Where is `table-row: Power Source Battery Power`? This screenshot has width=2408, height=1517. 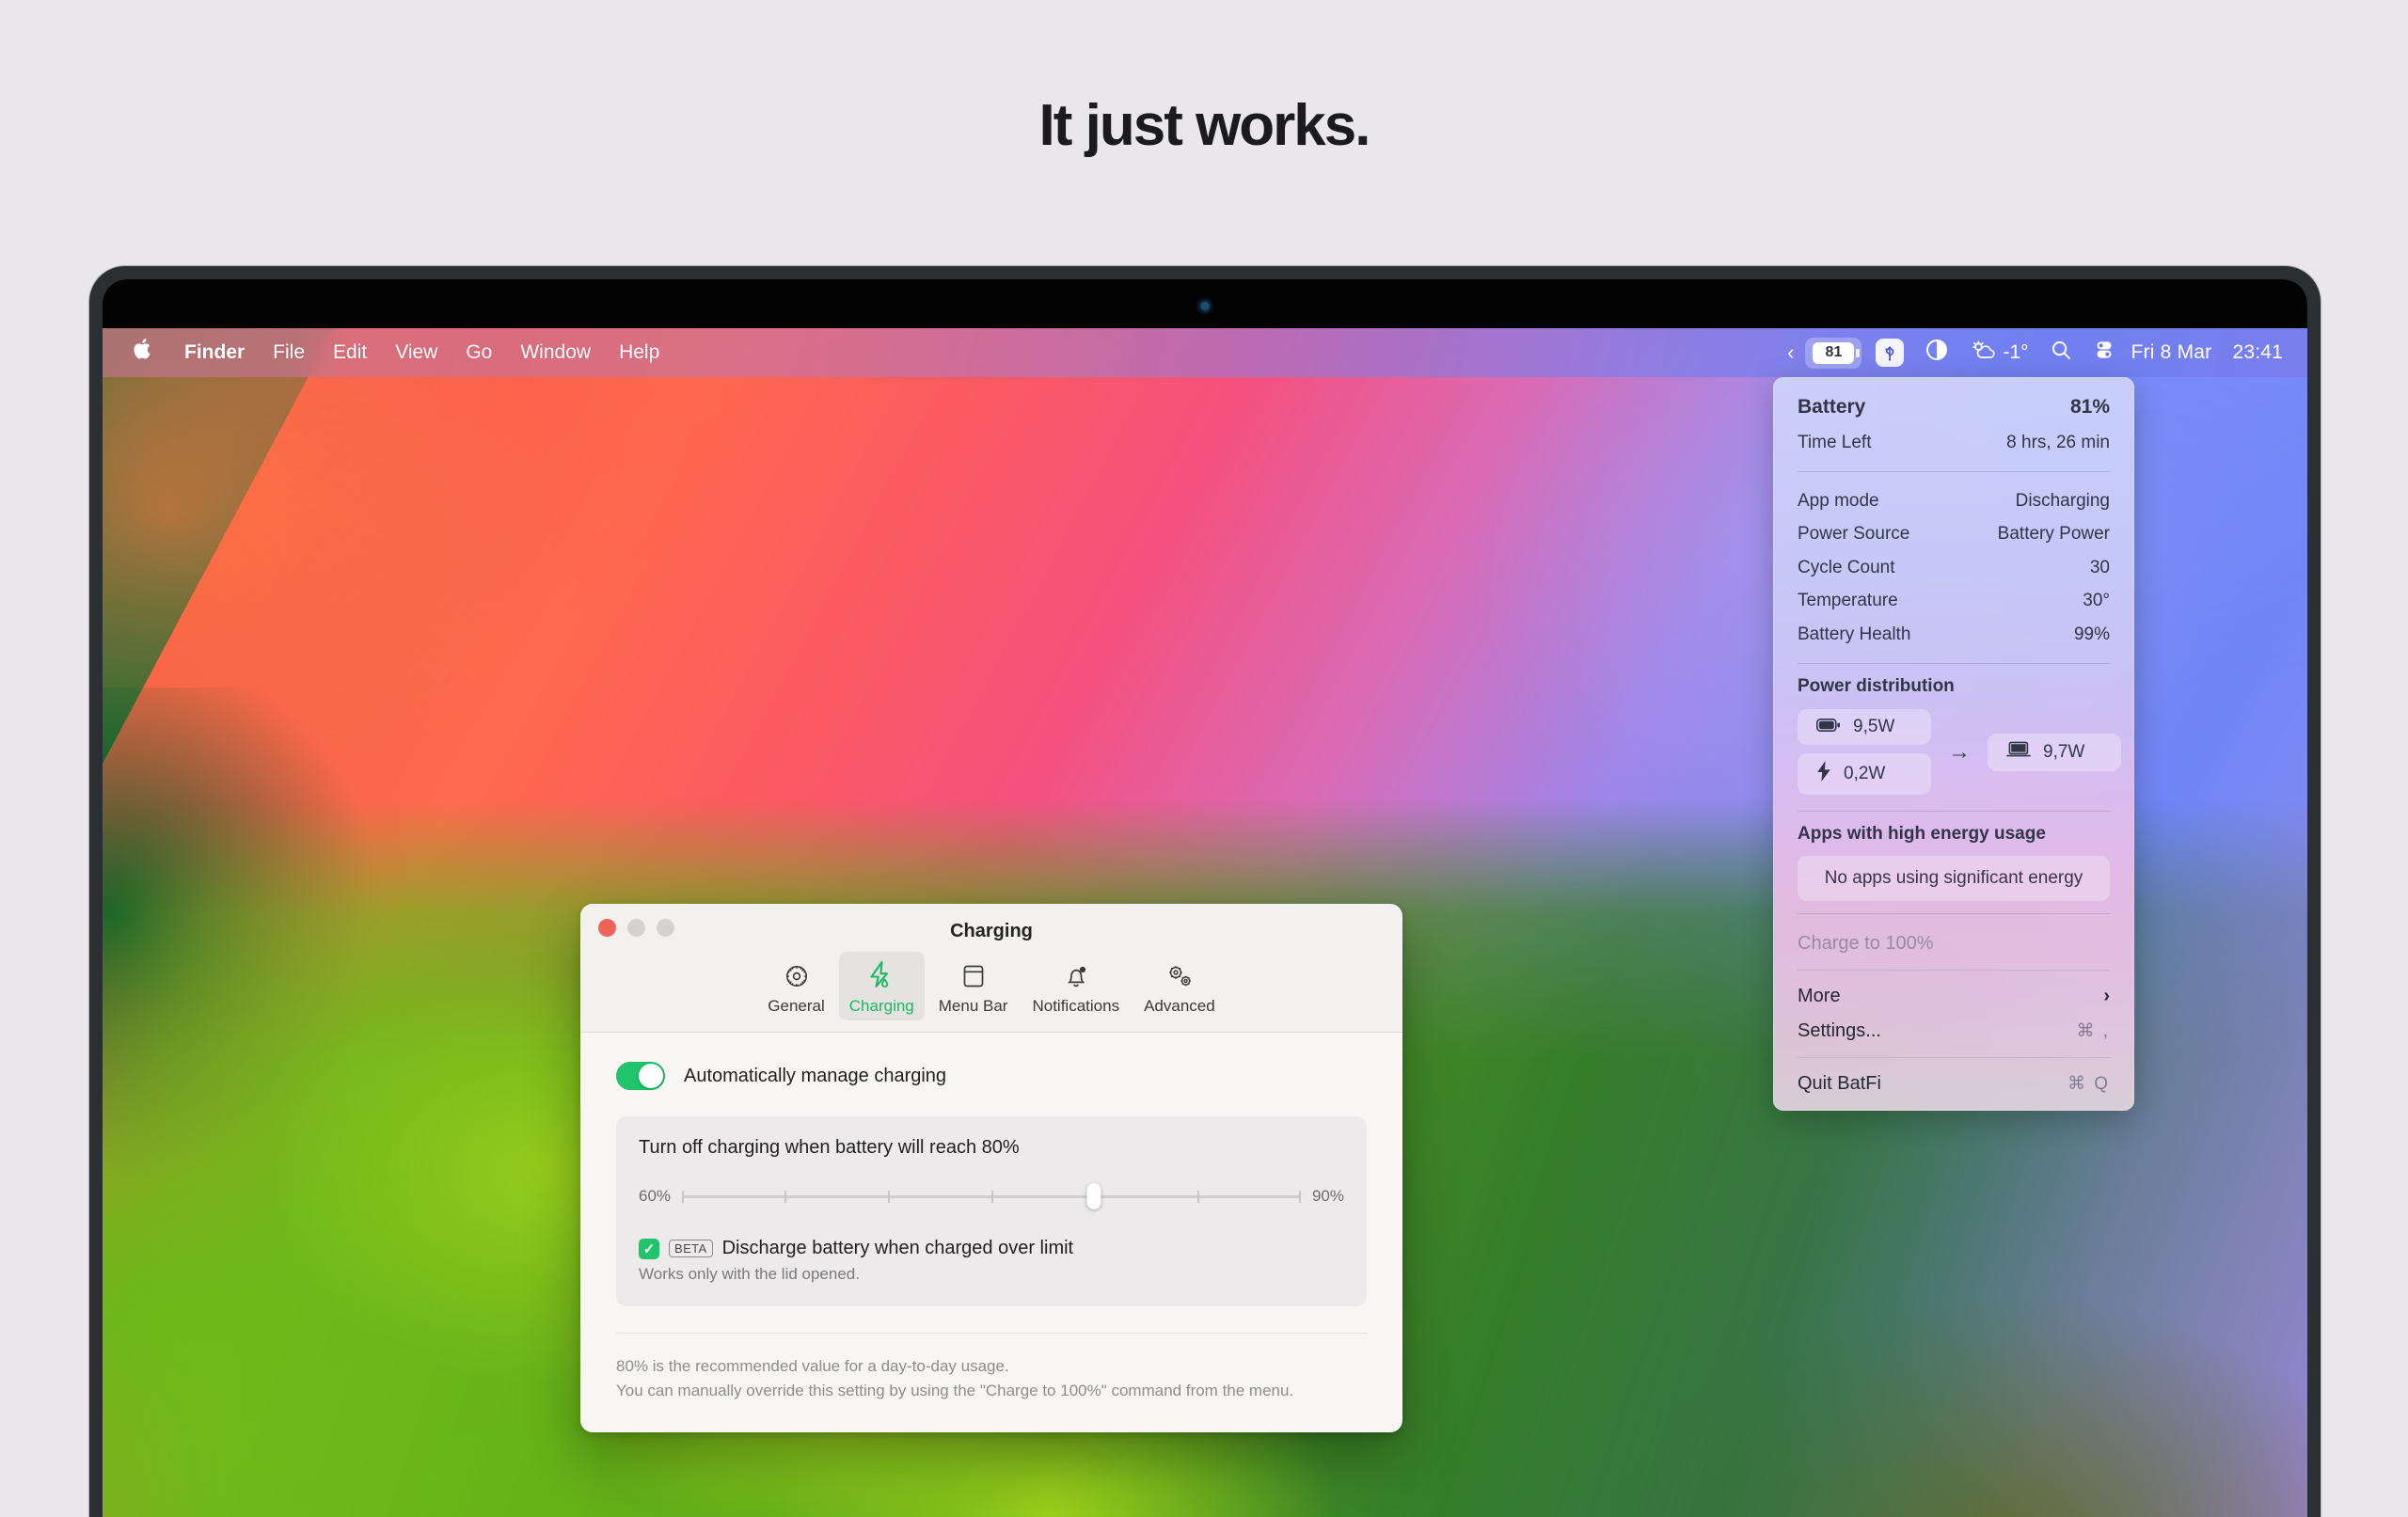
table-row: Power Source Battery Power is located at coordinates (1954, 533).